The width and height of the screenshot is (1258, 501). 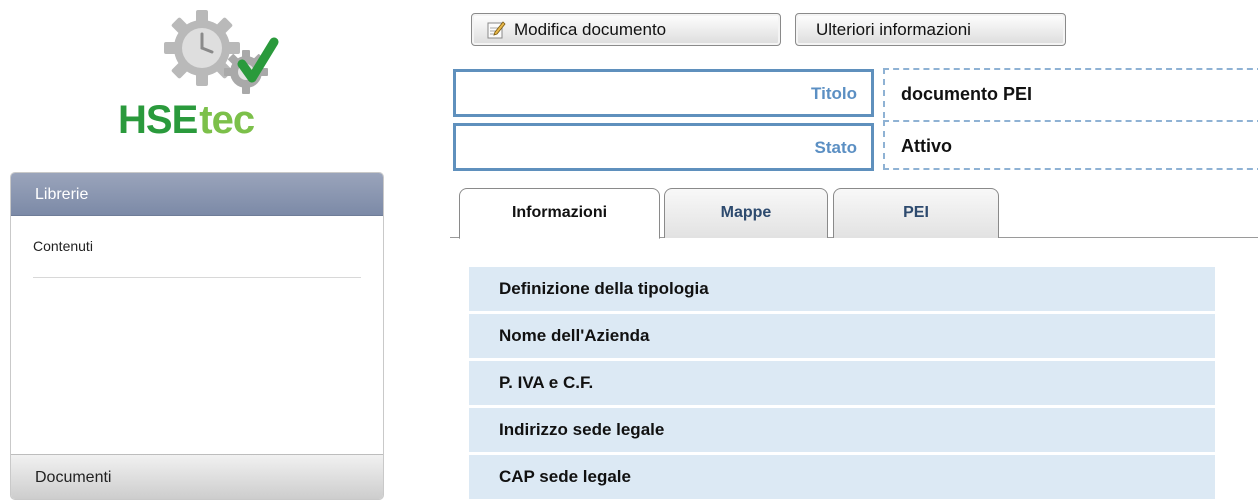 I want to click on more-info-label: Ulteriori informazioni, so click(x=893, y=29).